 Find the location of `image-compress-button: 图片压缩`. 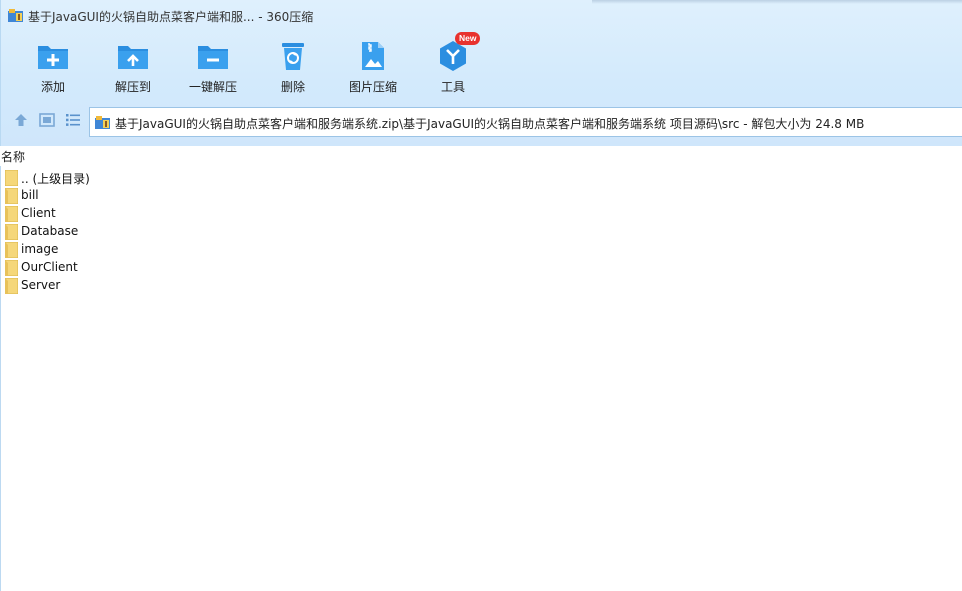

image-compress-button: 图片压缩 is located at coordinates (373, 68).